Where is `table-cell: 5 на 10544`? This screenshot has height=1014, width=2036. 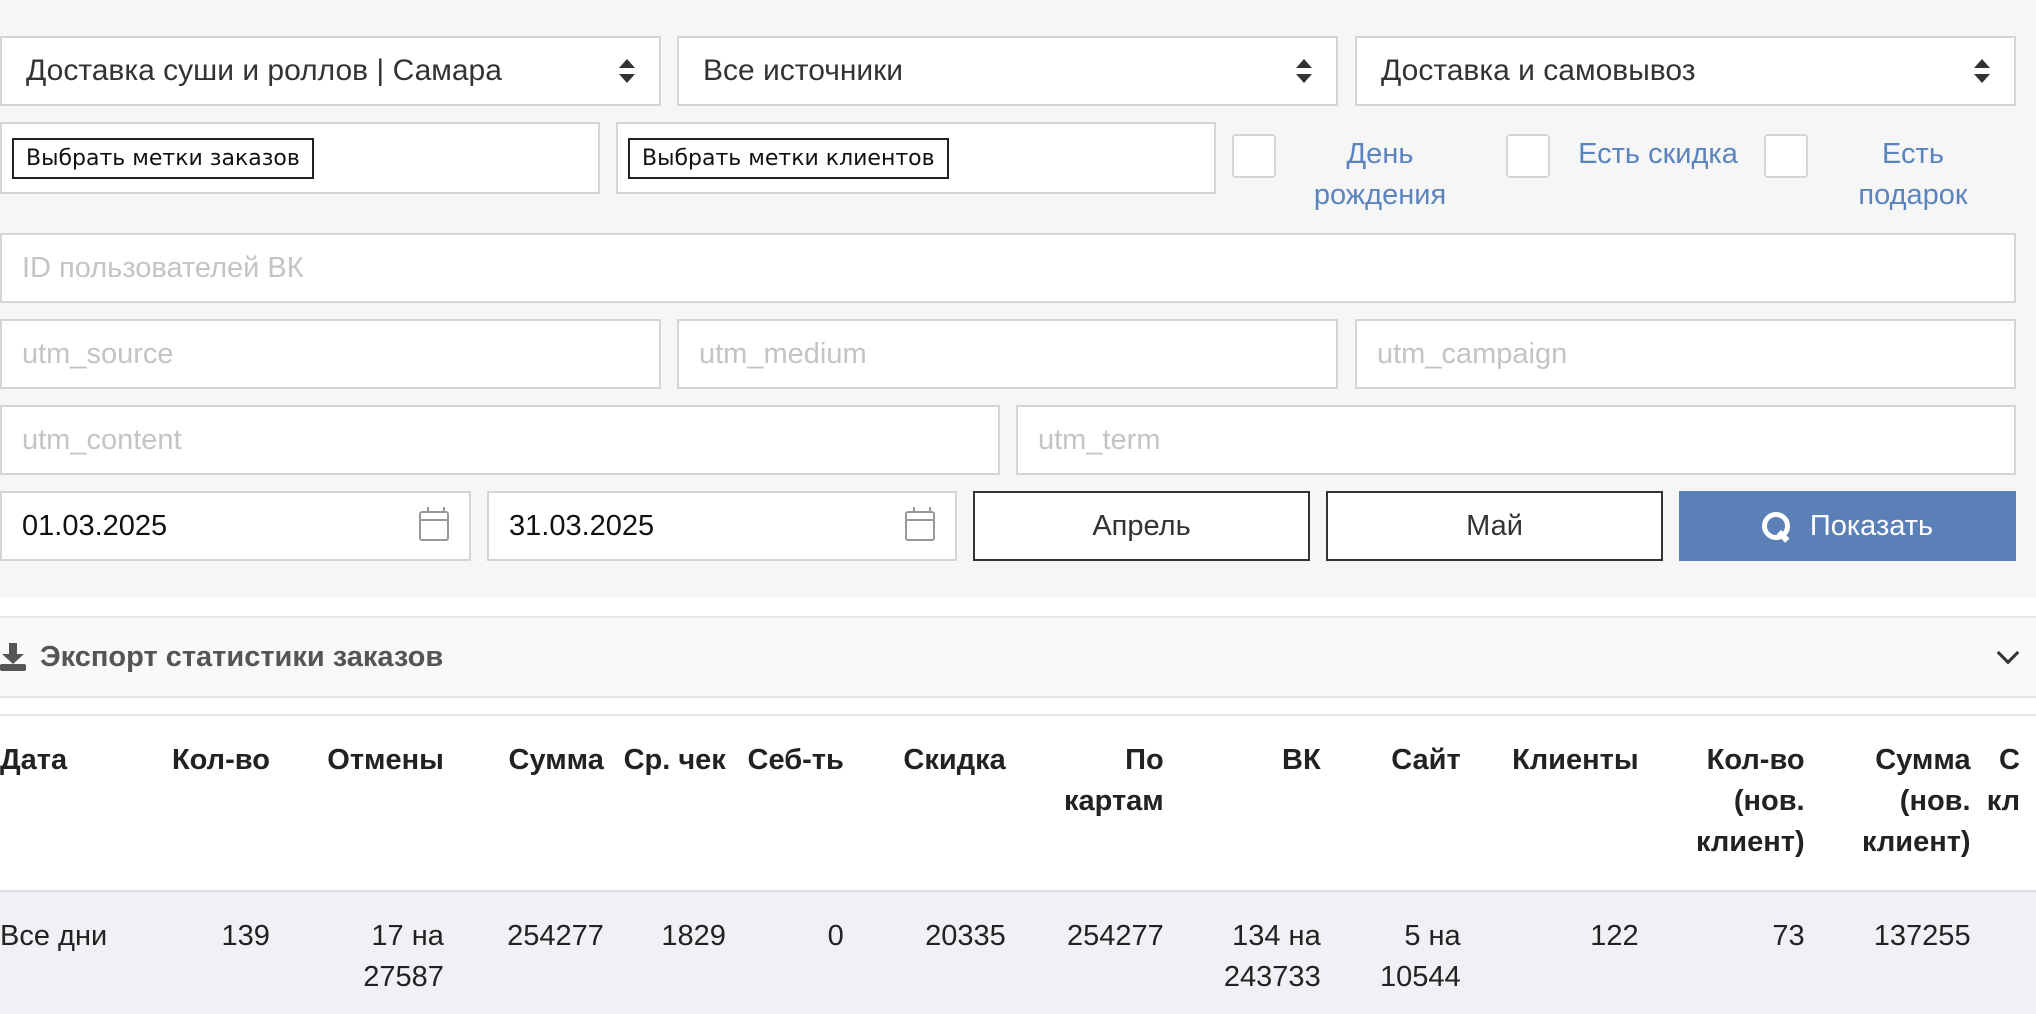 table-cell: 5 на 10544 is located at coordinates (1406, 952).